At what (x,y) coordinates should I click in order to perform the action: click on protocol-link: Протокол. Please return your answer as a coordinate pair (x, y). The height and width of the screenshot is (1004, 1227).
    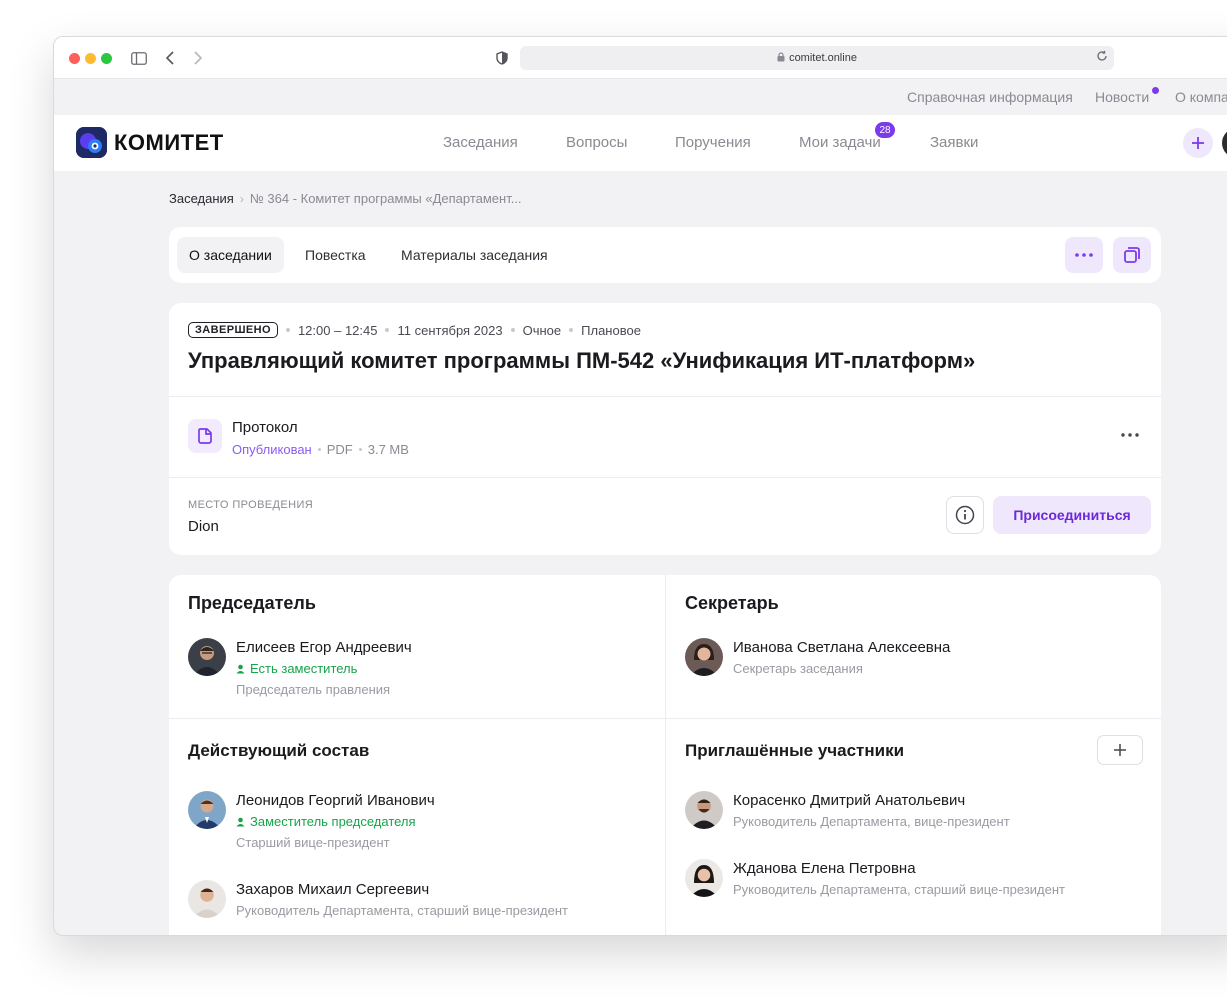
    Looking at the image, I should click on (265, 427).